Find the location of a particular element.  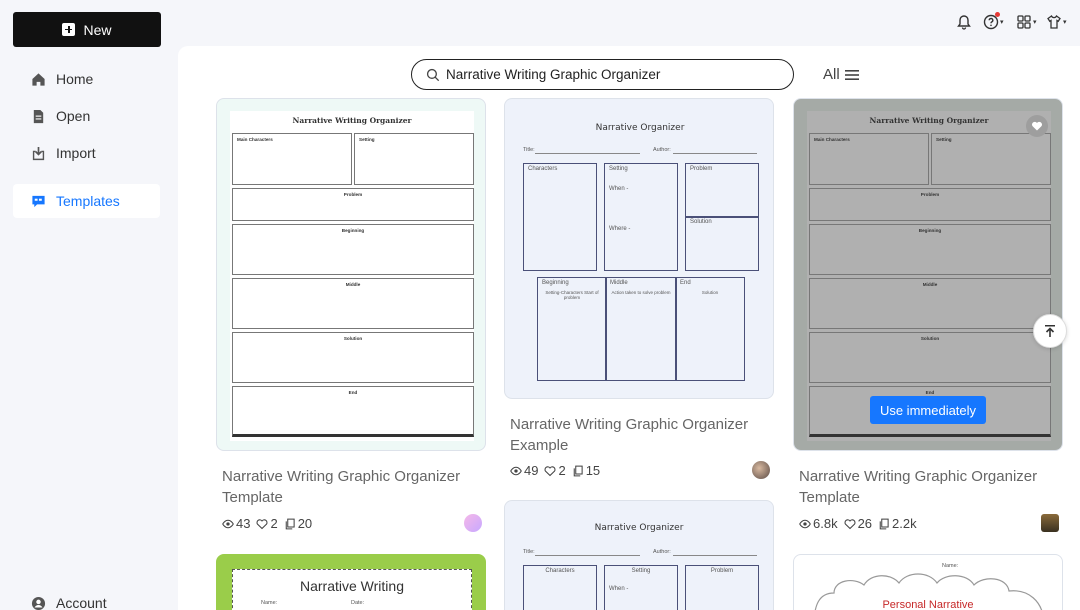

sidebar-item-account: Account is located at coordinates (86, 598).